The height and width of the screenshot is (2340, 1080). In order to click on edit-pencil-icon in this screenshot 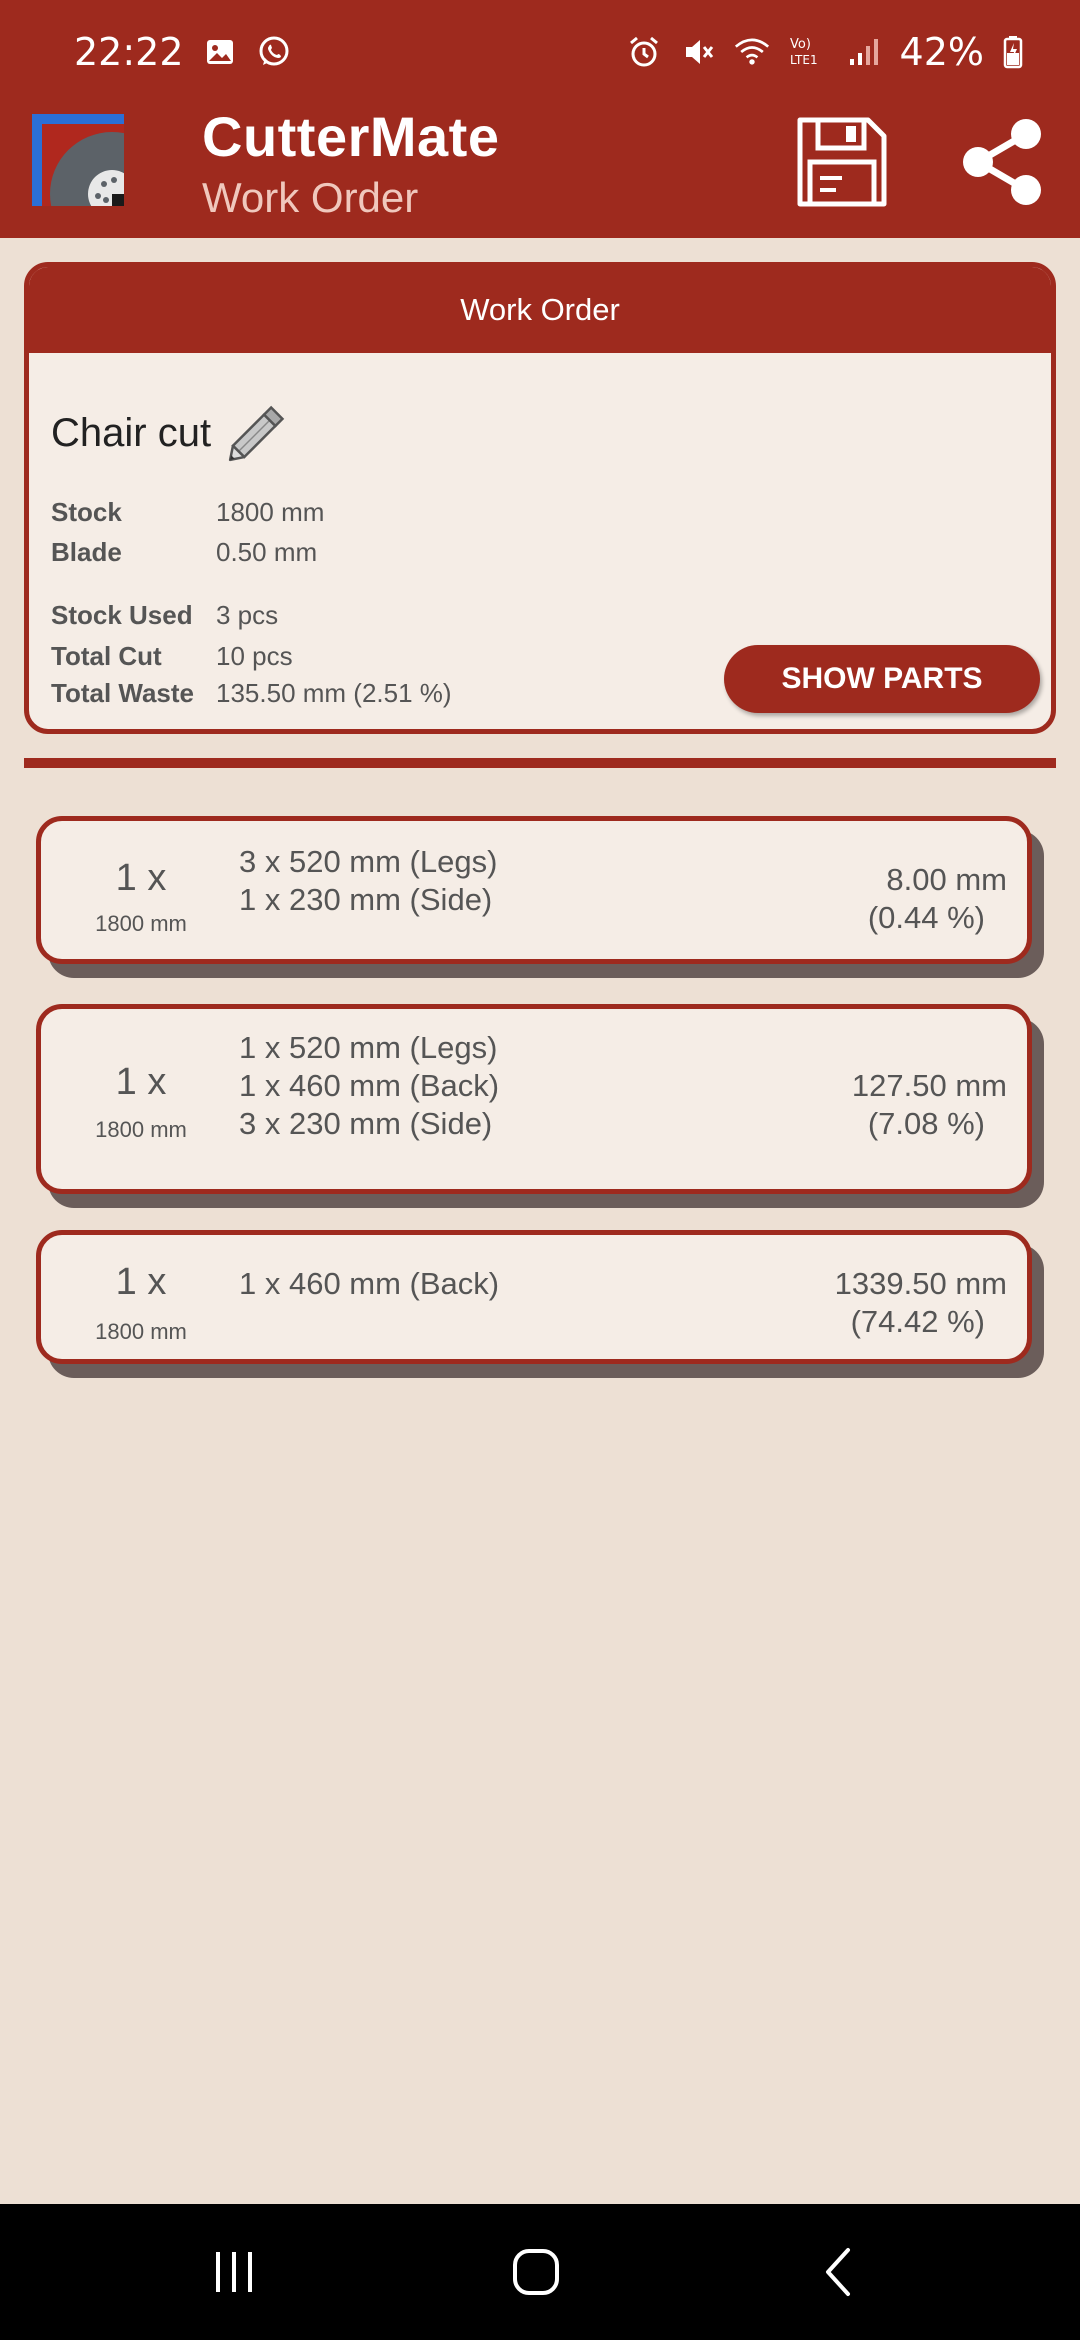, I will do `click(257, 433)`.